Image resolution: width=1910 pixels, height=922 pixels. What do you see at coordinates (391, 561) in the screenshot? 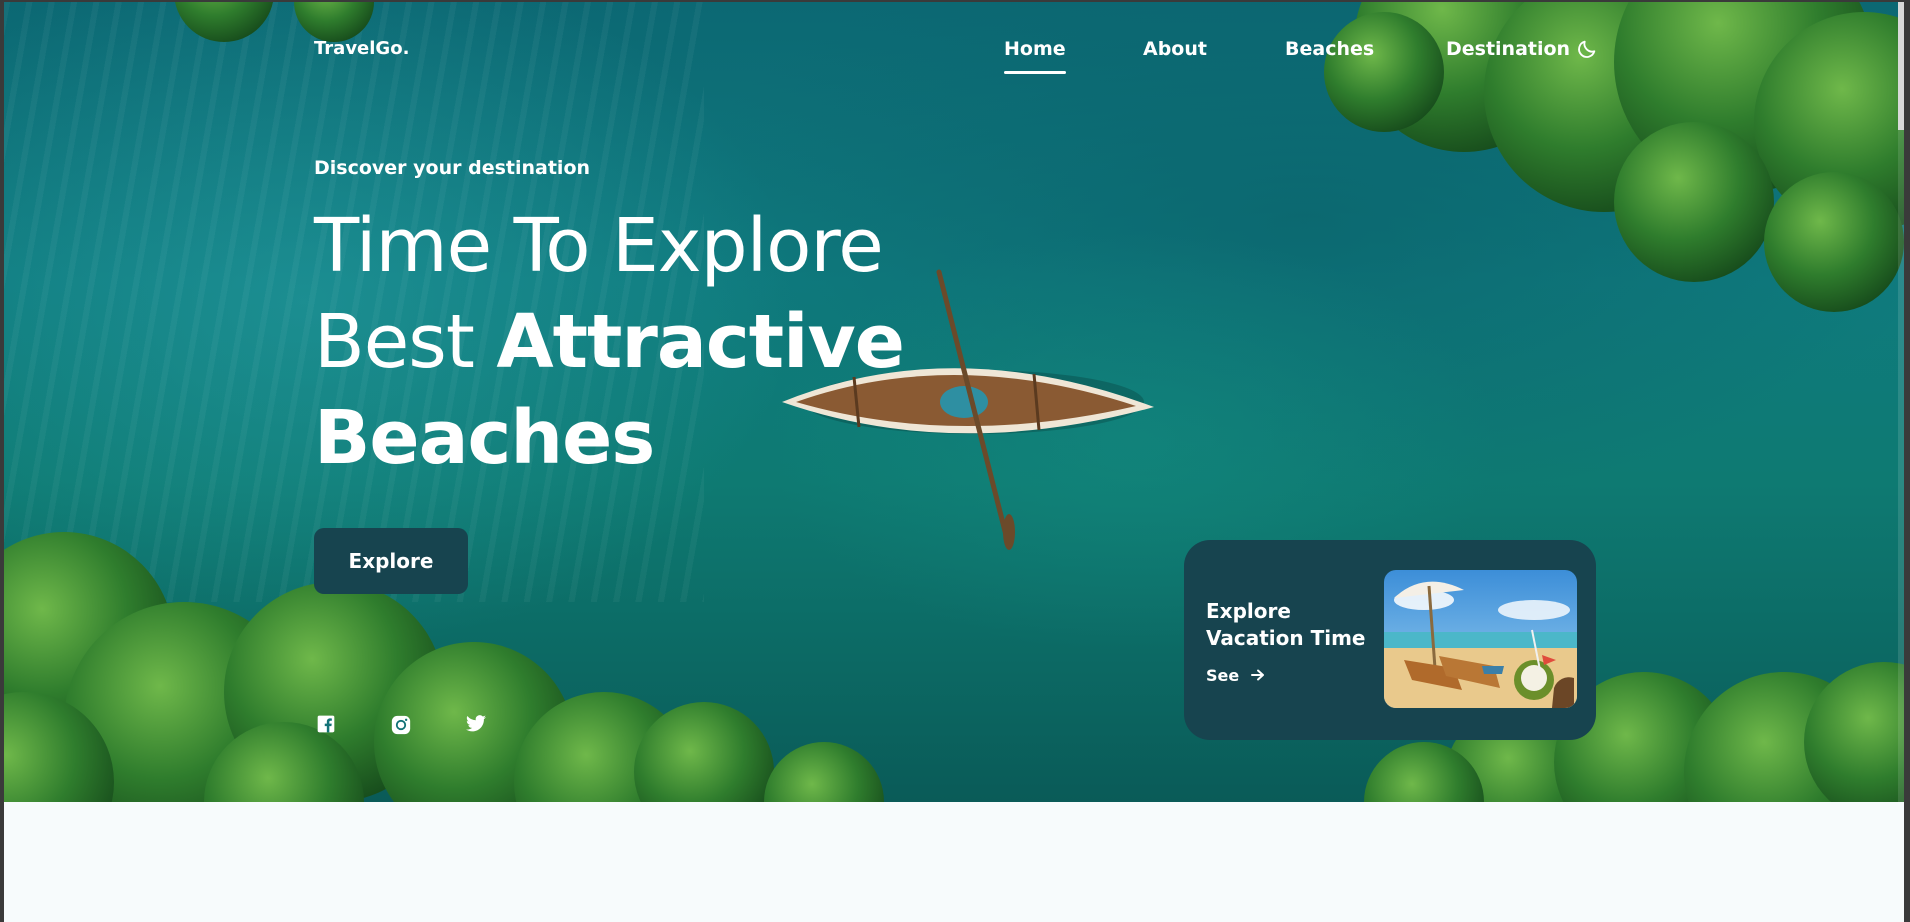
I see `explore-button: Explore` at bounding box center [391, 561].